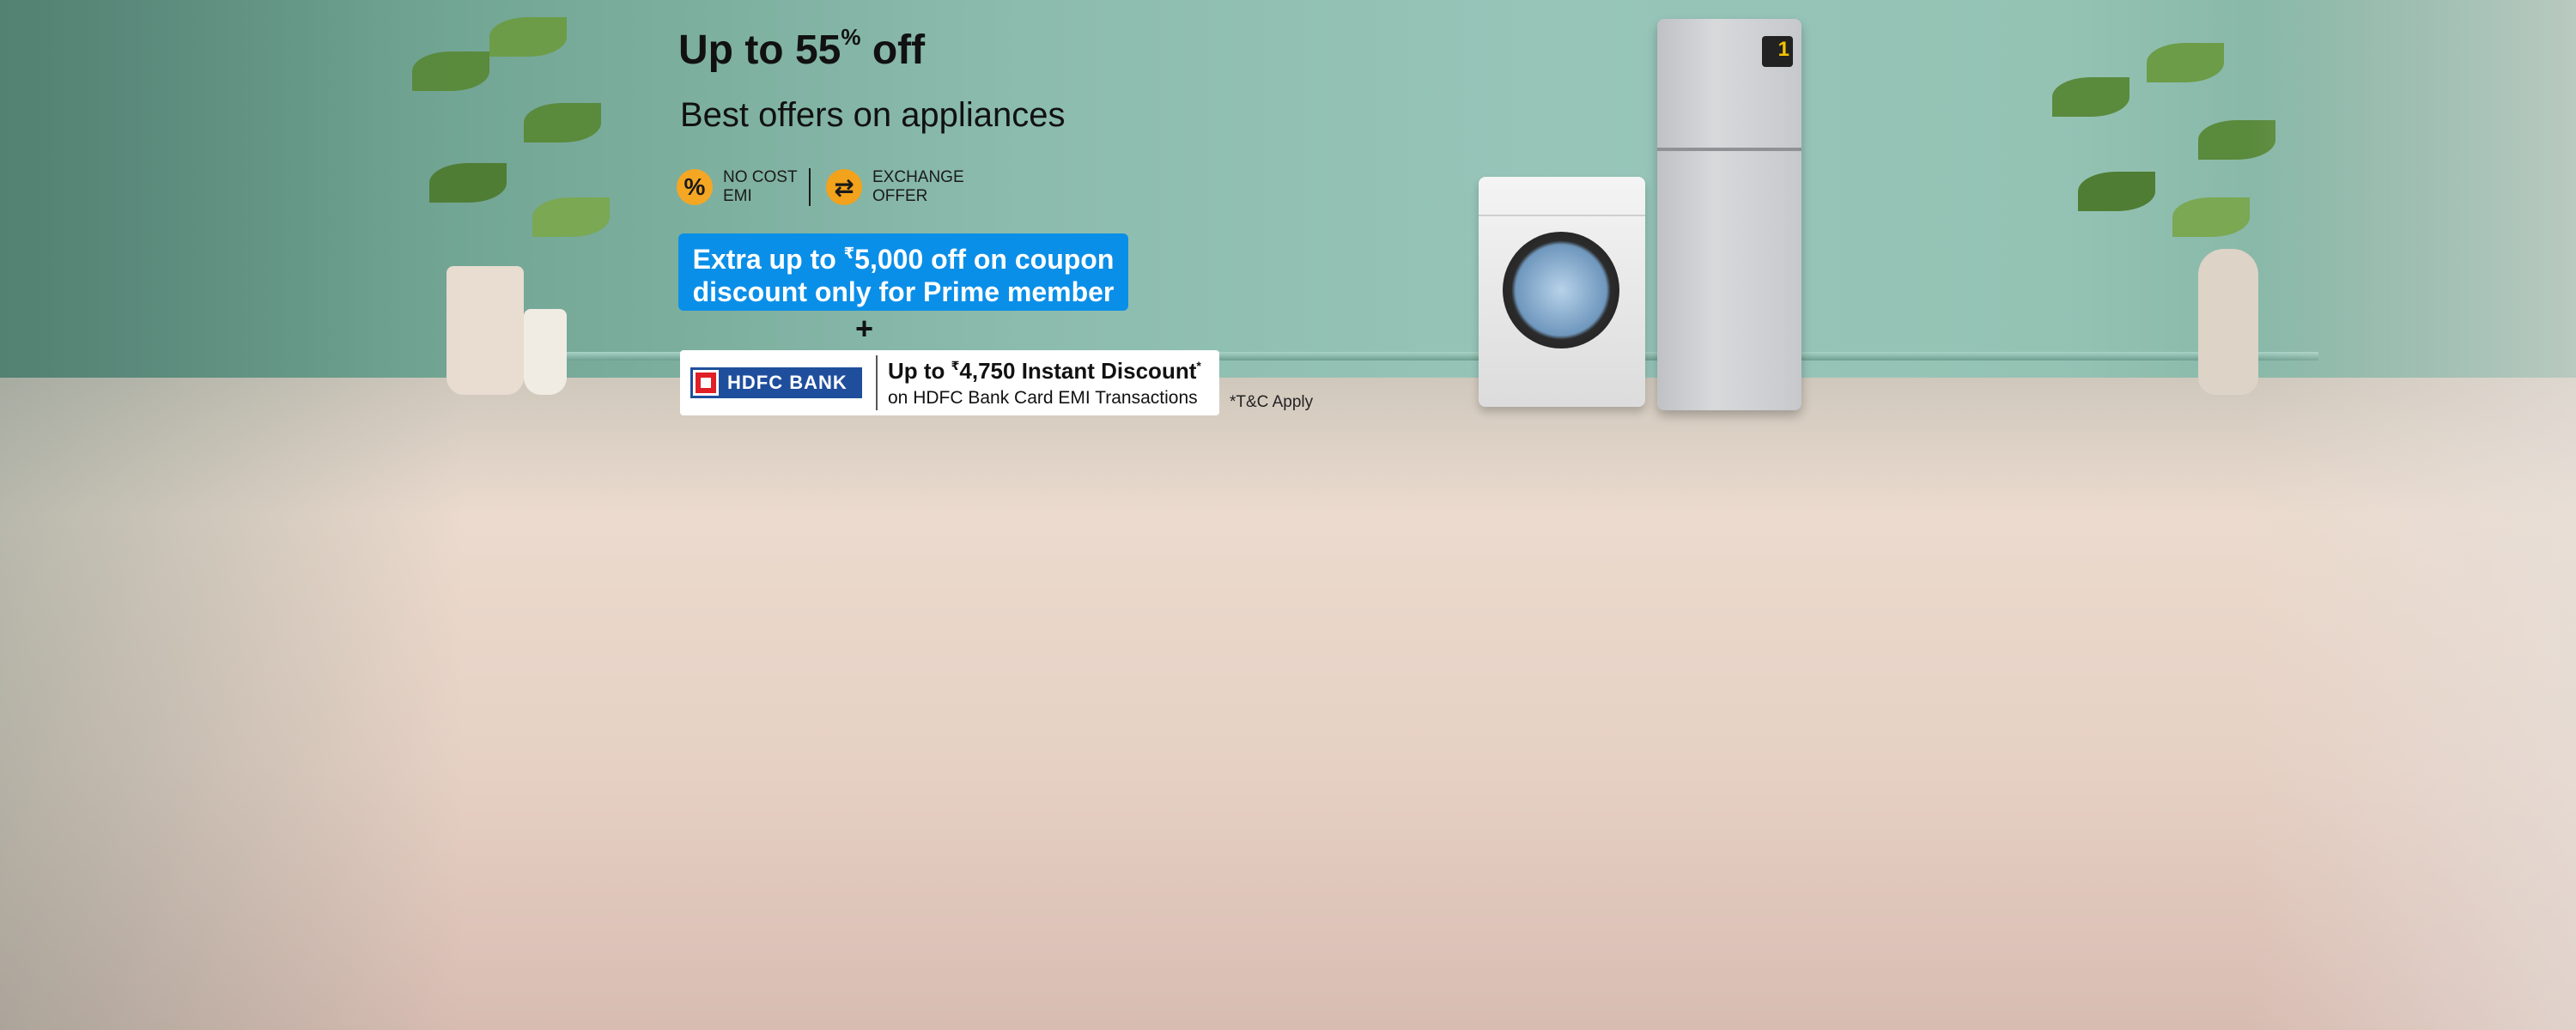  I want to click on washing-machine-image, so click(1562, 292).